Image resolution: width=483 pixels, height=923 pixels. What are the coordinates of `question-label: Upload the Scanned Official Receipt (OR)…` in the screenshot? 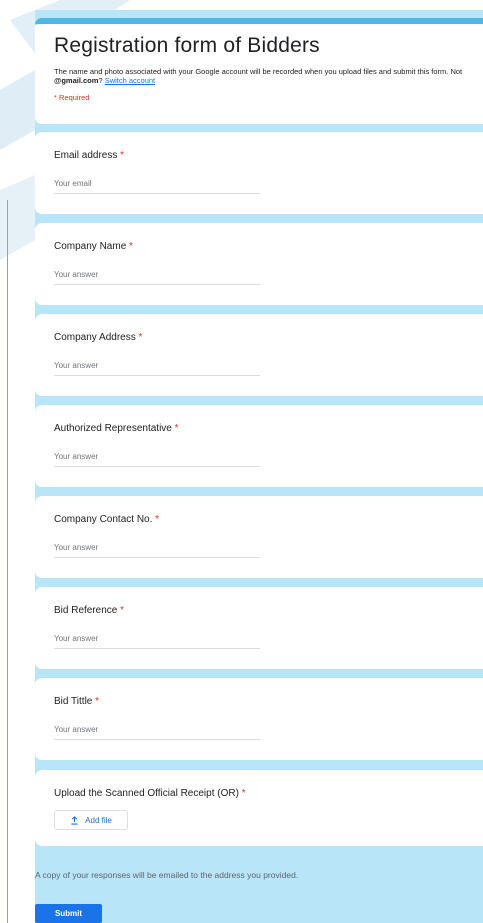 It's located at (150, 793).